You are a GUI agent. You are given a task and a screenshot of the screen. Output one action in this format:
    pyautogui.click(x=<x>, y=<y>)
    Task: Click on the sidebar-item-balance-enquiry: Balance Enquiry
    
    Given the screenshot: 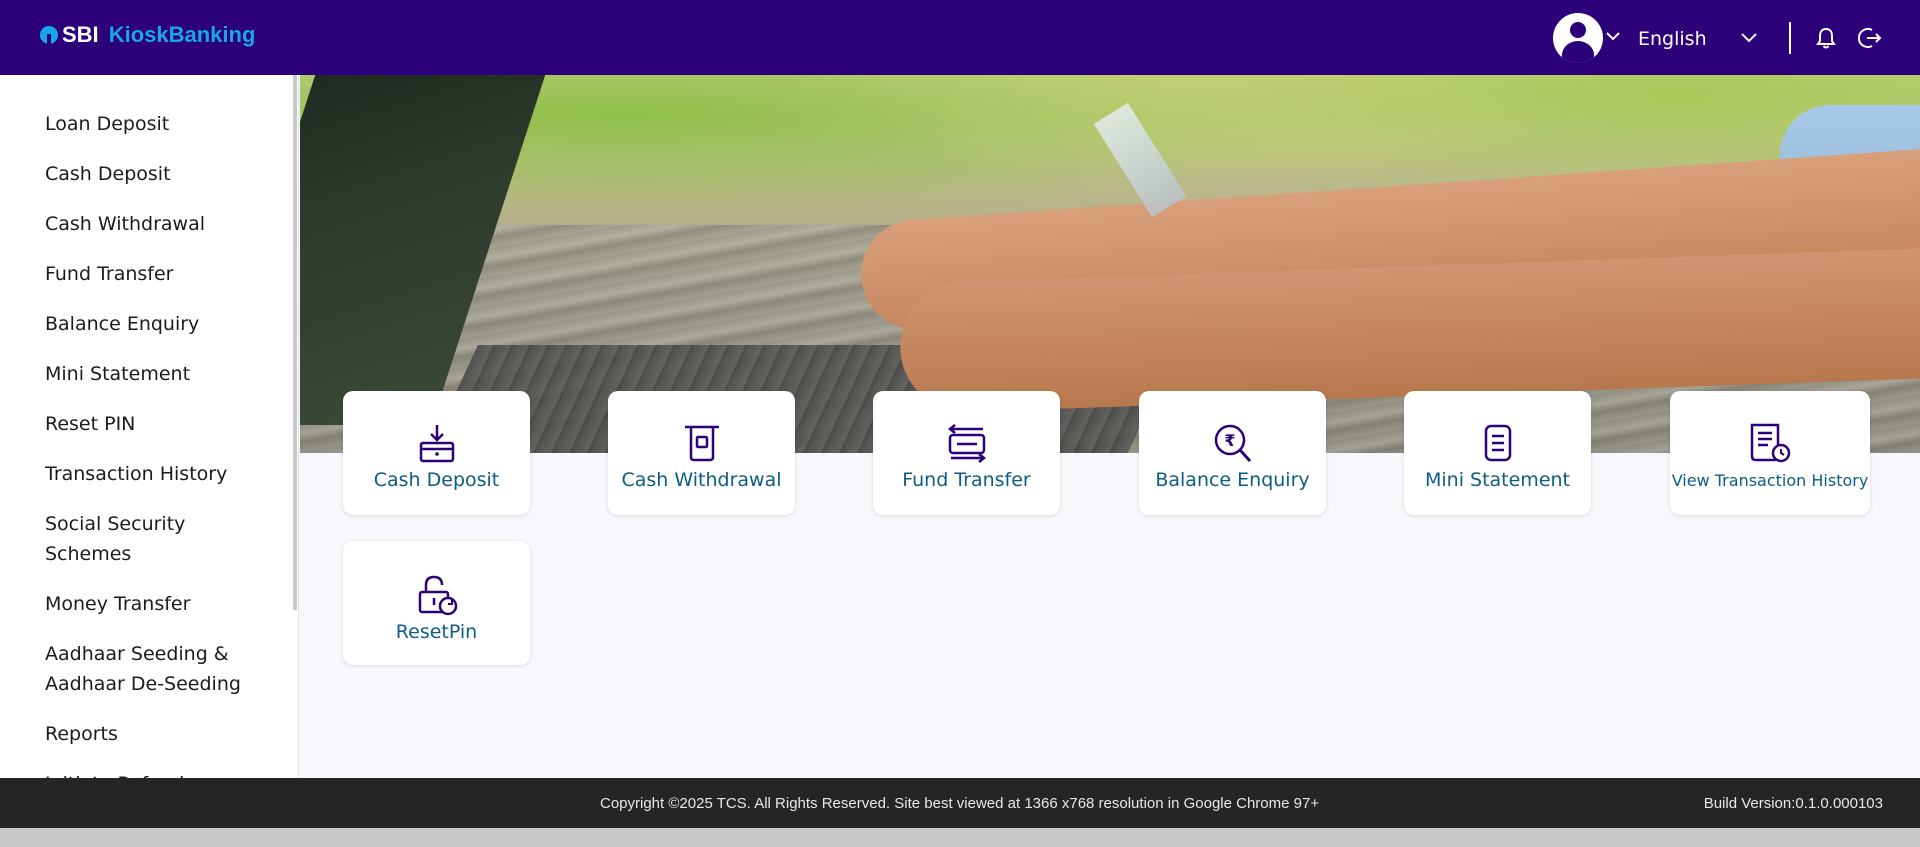 What is the action you would take?
    pyautogui.click(x=130, y=324)
    